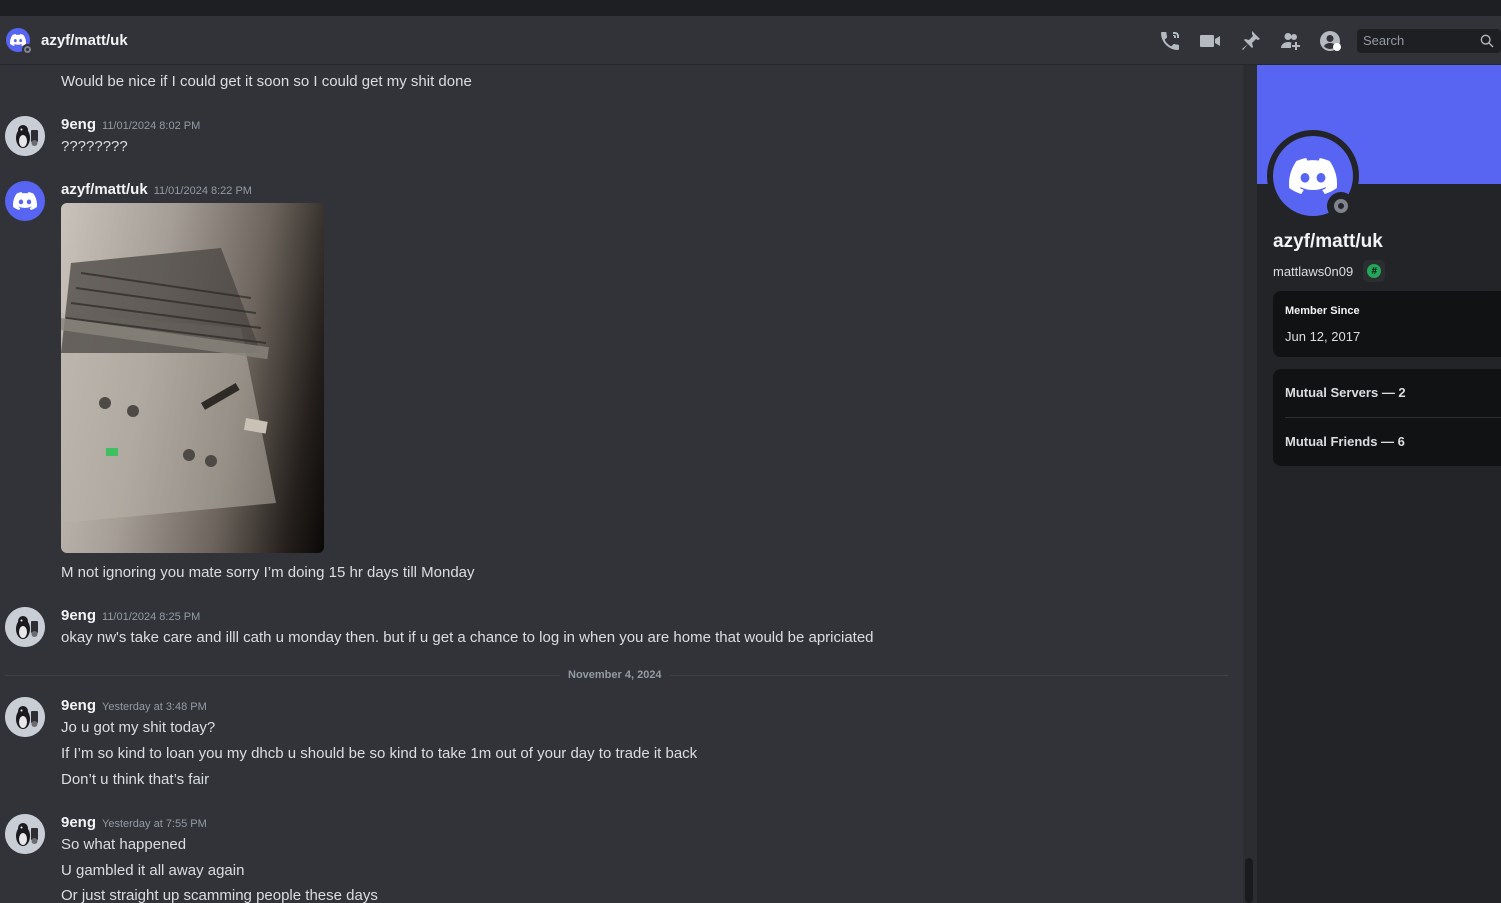 Image resolution: width=1501 pixels, height=903 pixels. What do you see at coordinates (1323, 336) in the screenshot?
I see `member-since-value: Jun 12, 2017` at bounding box center [1323, 336].